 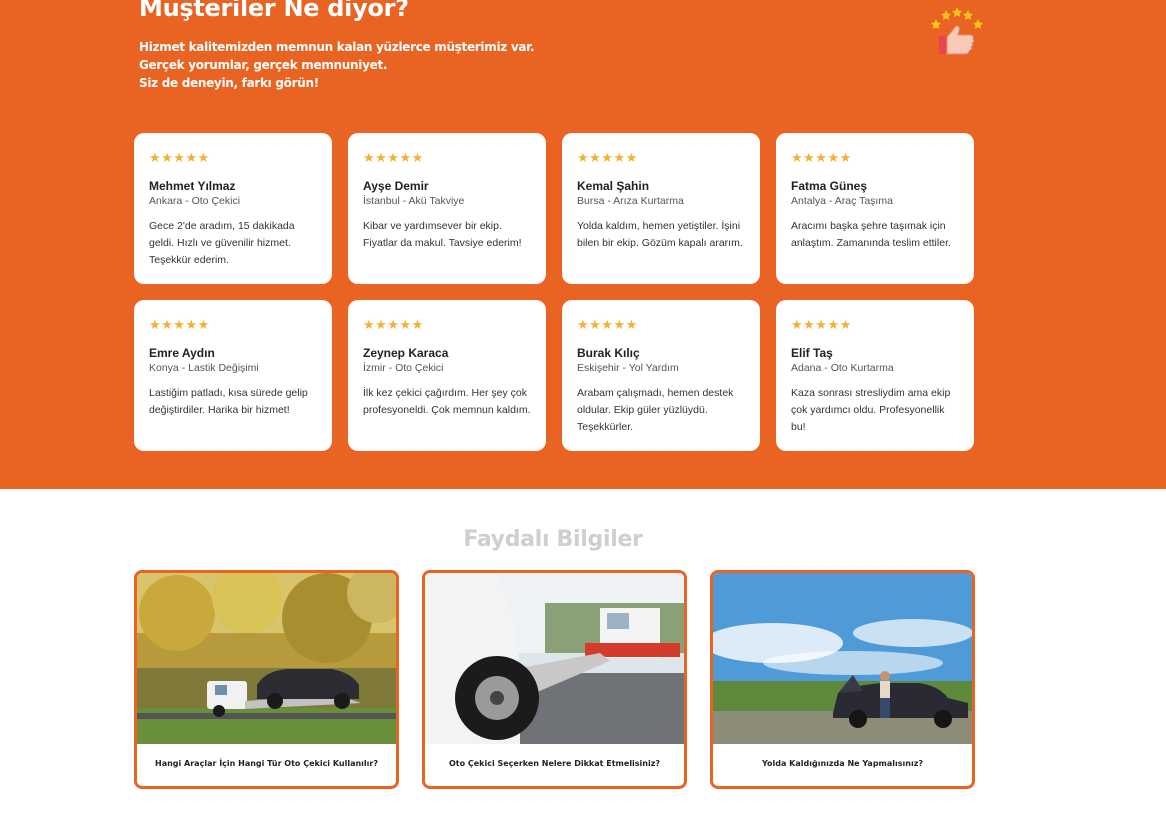 What do you see at coordinates (414, 201) in the screenshot?
I see `reviewer-location: İstanbul - Akü Takviye` at bounding box center [414, 201].